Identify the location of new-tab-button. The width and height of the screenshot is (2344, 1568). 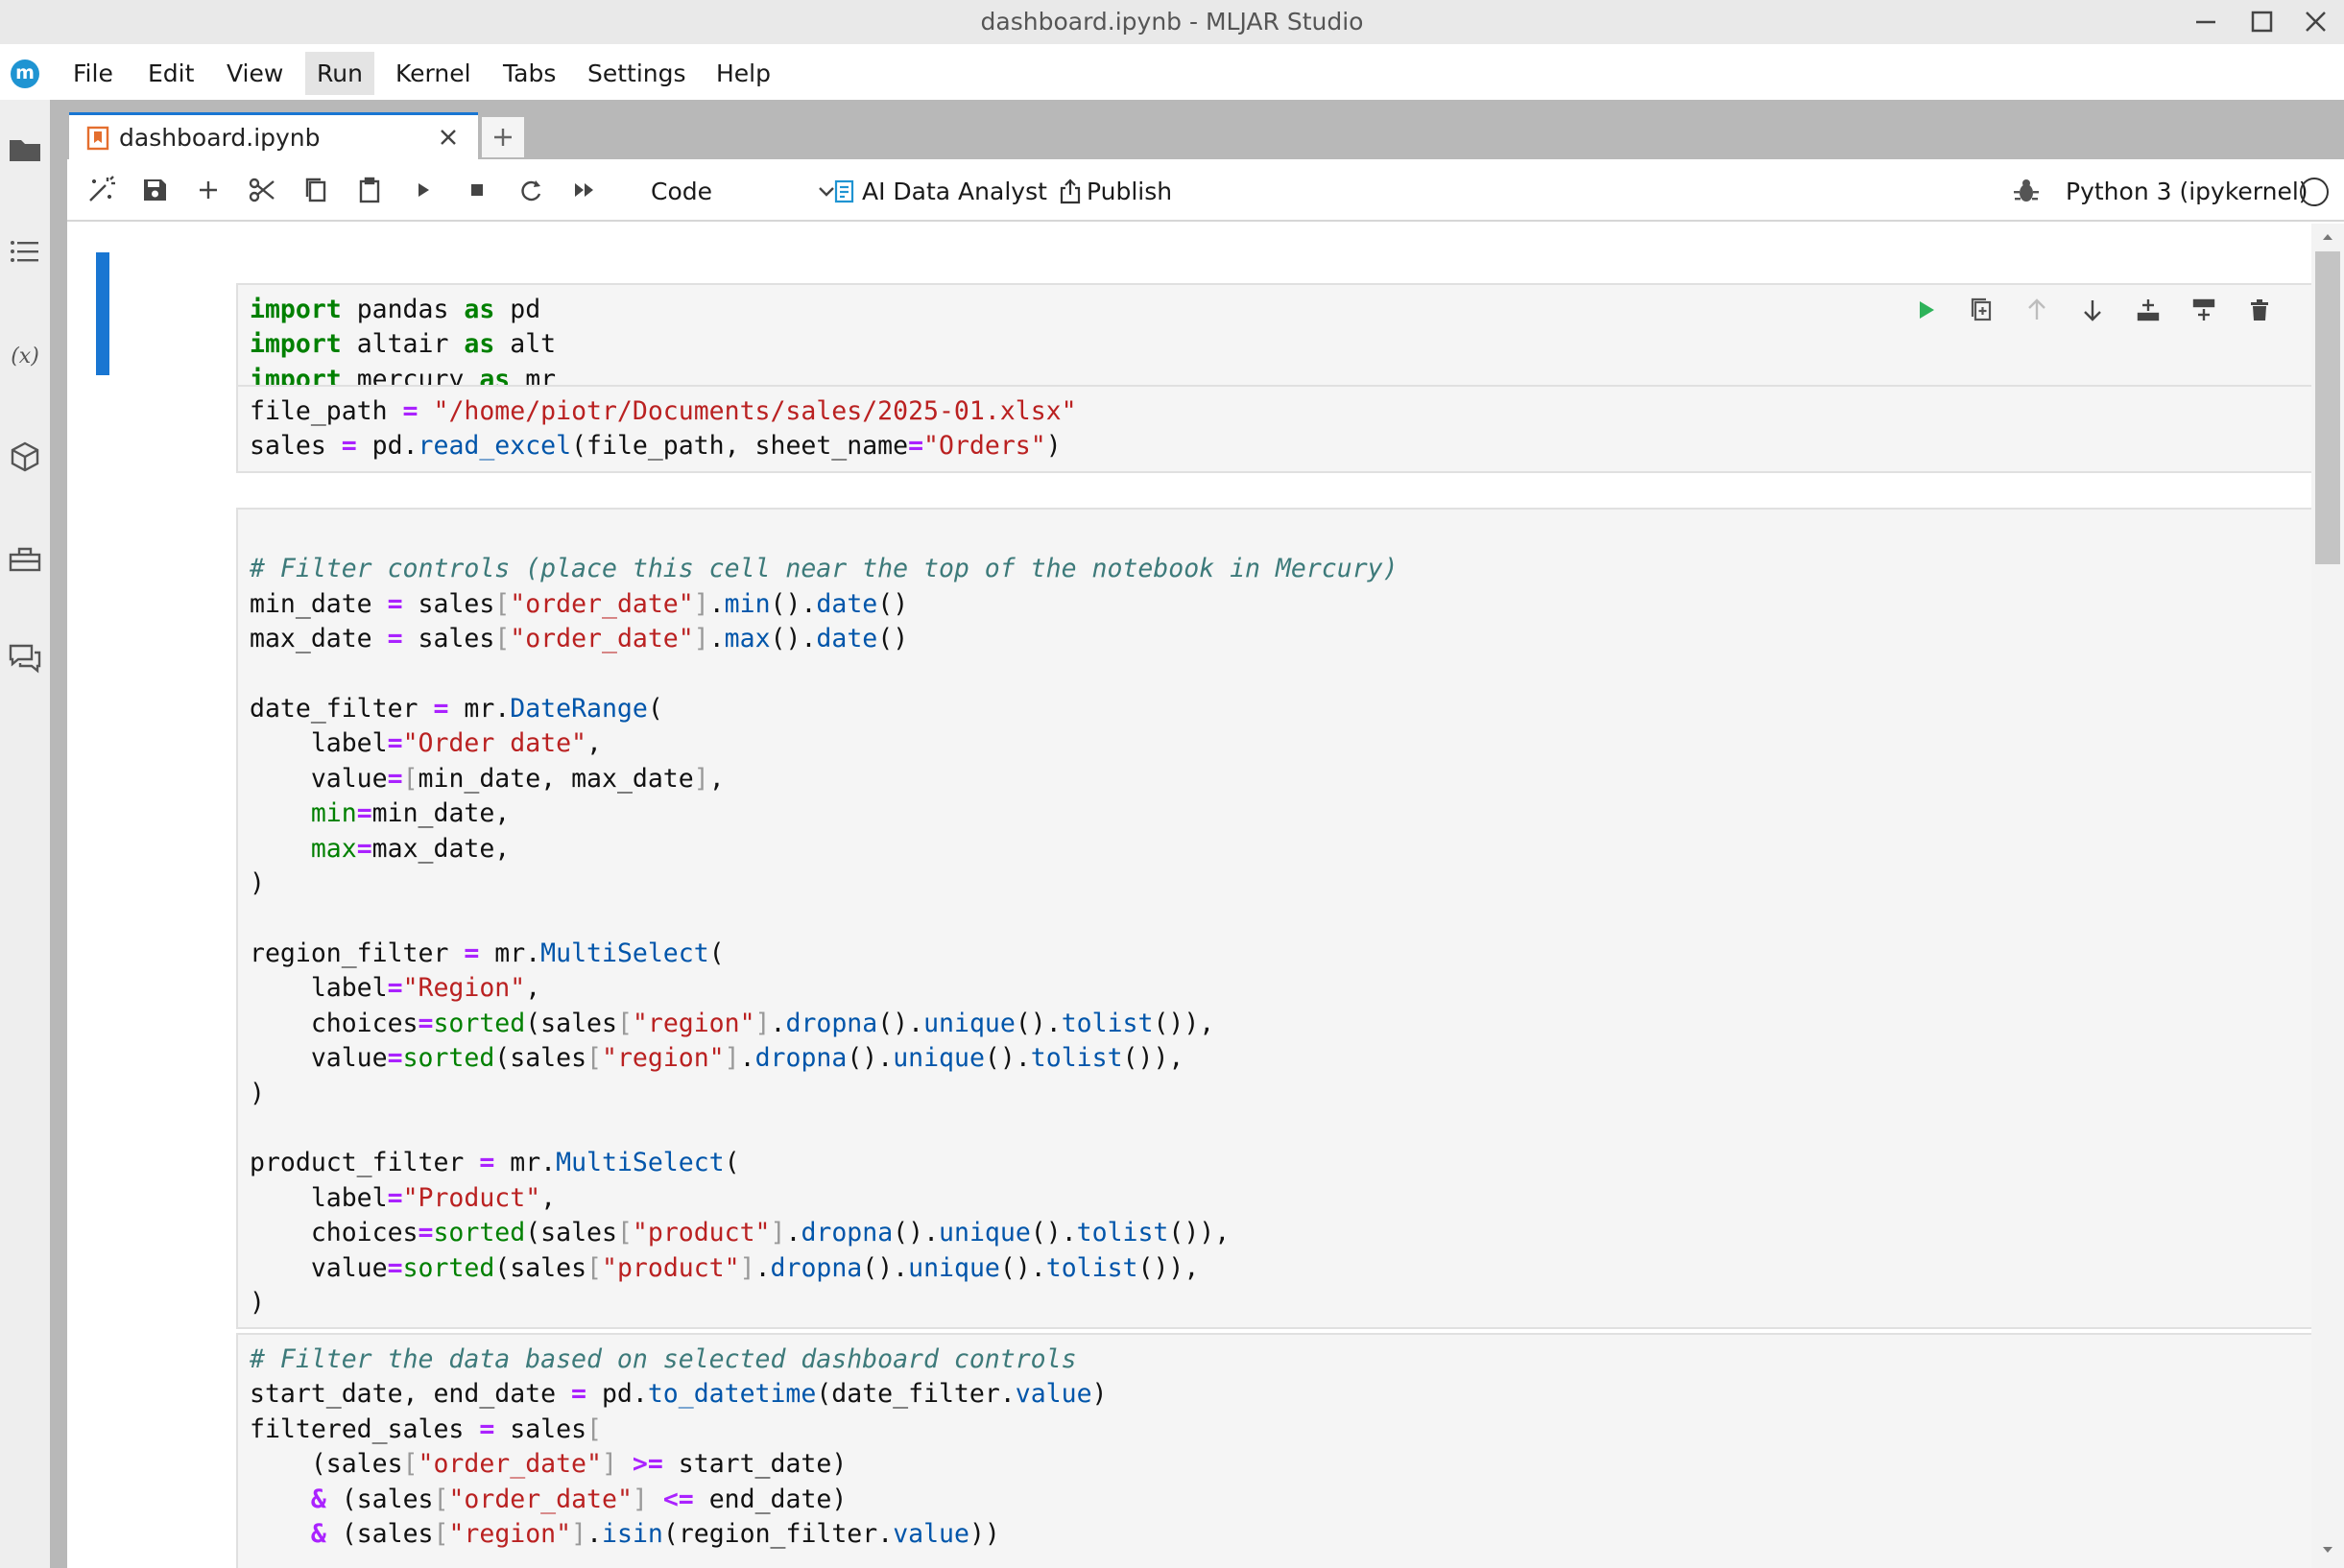
(503, 137).